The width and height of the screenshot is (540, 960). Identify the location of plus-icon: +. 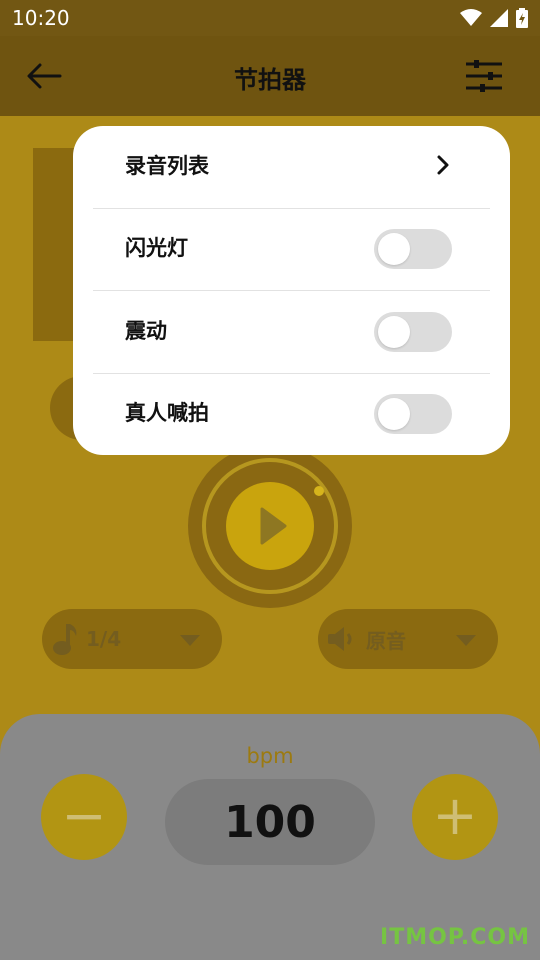
(455, 815).